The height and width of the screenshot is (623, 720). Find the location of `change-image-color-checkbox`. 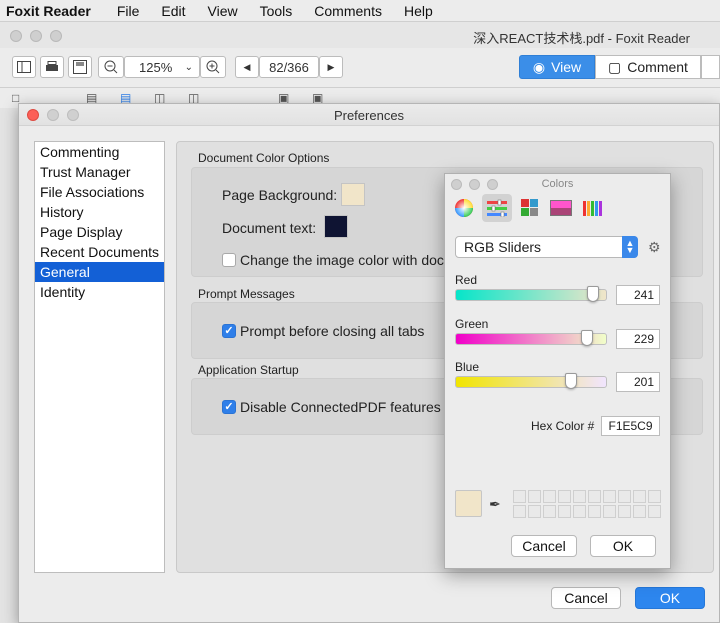

change-image-color-checkbox is located at coordinates (229, 260).